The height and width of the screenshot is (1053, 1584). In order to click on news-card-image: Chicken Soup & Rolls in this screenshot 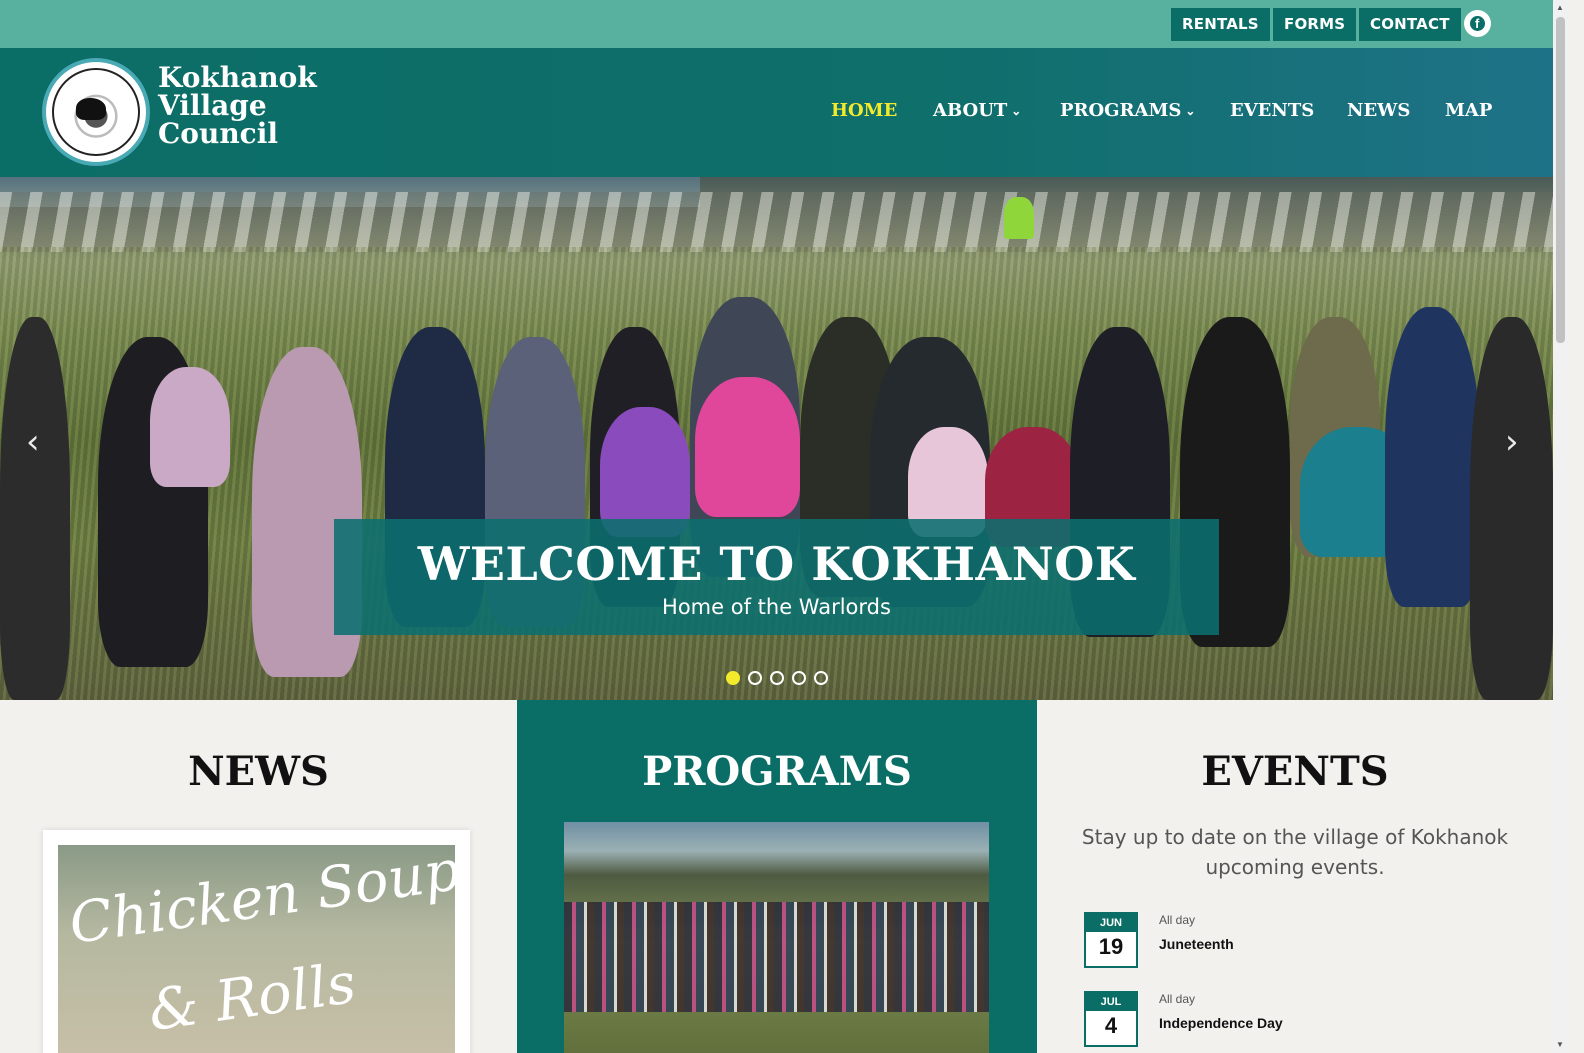, I will do `click(256, 949)`.